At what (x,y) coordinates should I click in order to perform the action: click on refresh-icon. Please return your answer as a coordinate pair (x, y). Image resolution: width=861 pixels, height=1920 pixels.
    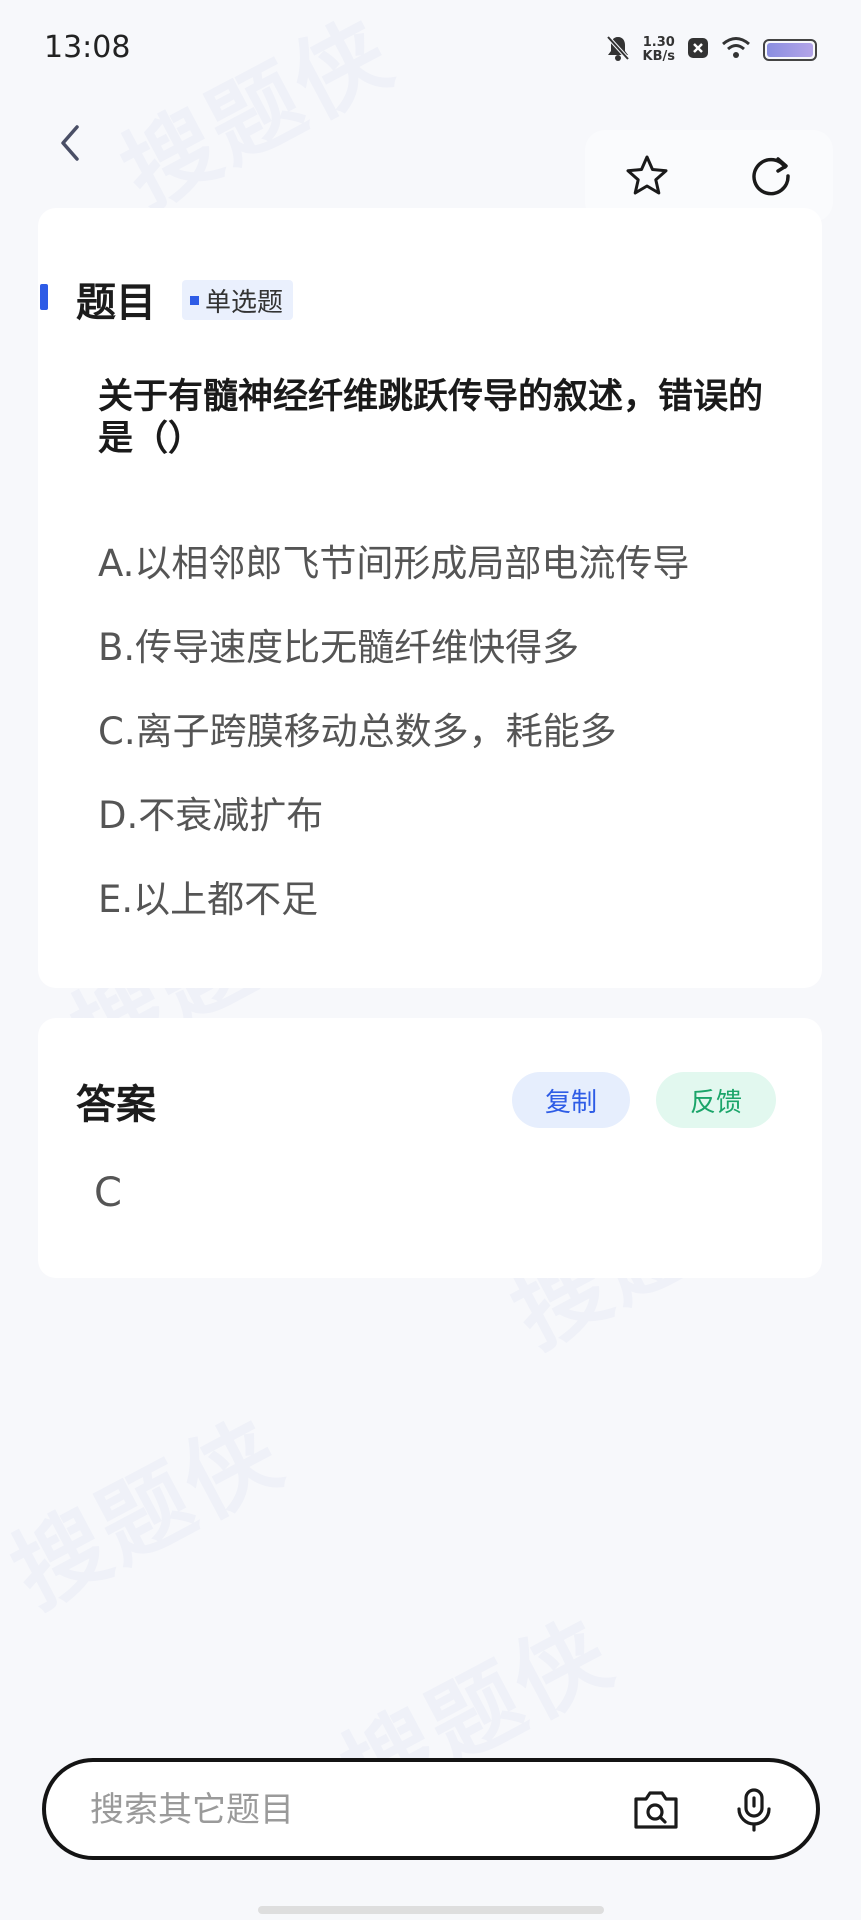
    Looking at the image, I should click on (771, 176).